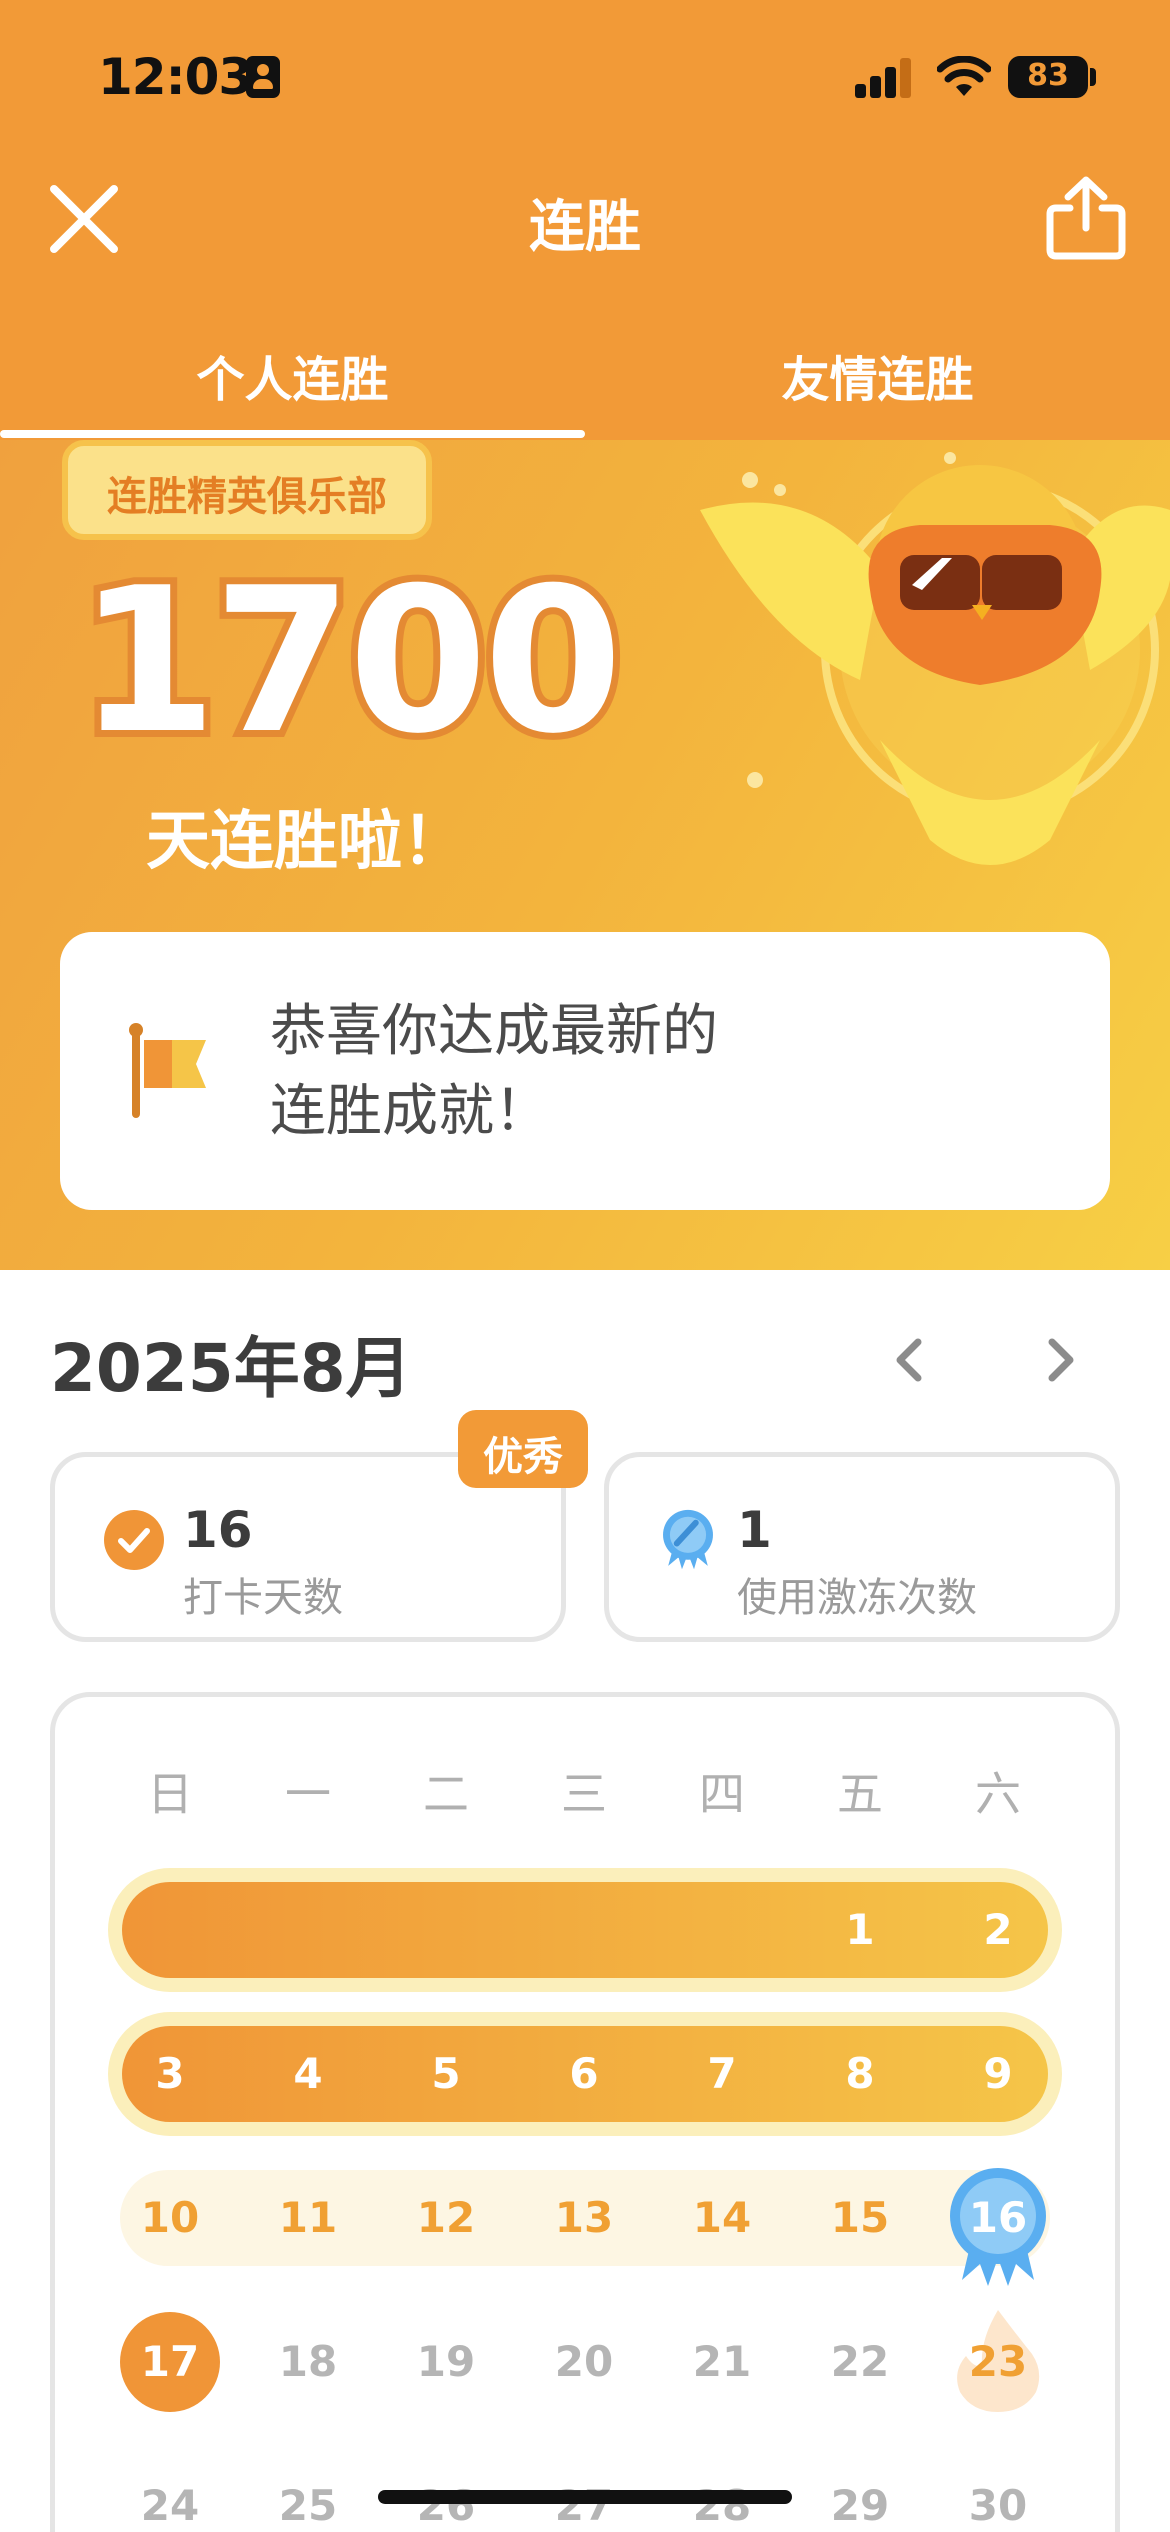 Image resolution: width=1170 pixels, height=2532 pixels. Describe the element at coordinates (585, 2497) in the screenshot. I see `home-indicator` at that location.